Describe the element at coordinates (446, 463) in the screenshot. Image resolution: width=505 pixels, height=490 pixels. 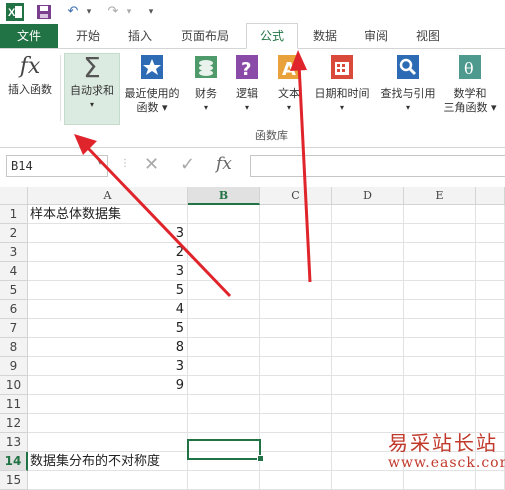
I see `watermark-url: www.easck.com` at that location.